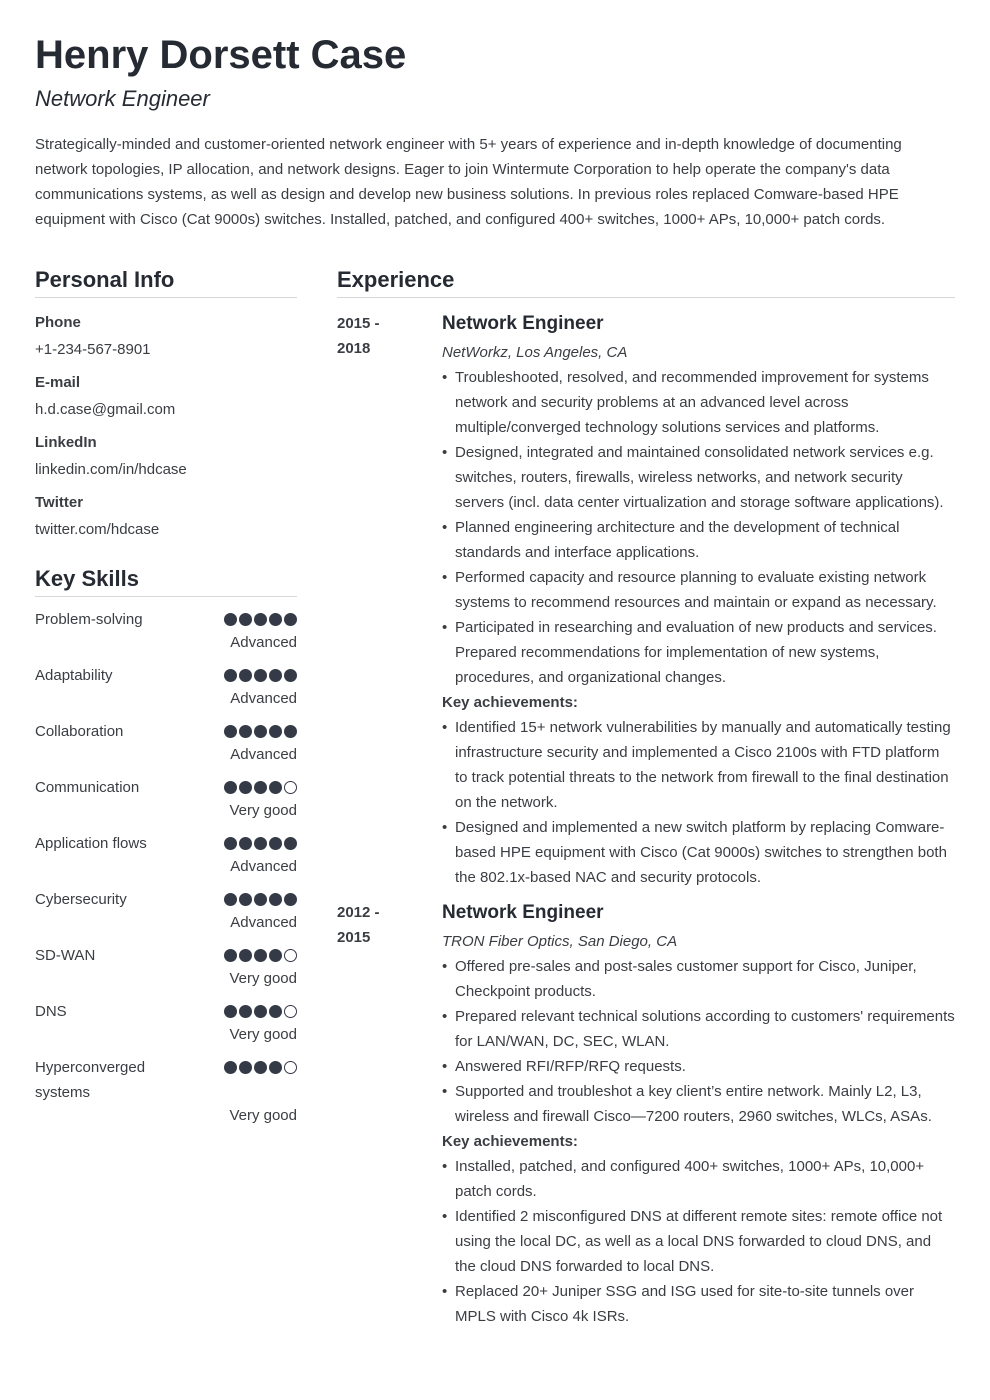 The width and height of the screenshot is (990, 1400). Describe the element at coordinates (105, 409) in the screenshot. I see `email-value: h.d.case@gmail.com` at that location.